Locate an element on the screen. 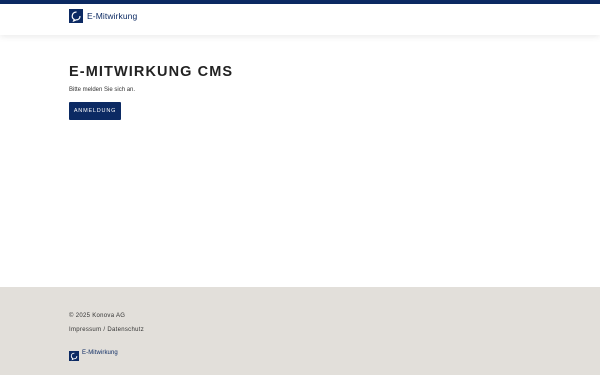 Image resolution: width=600 pixels, height=375 pixels. impressum-link: Impressum is located at coordinates (85, 330).